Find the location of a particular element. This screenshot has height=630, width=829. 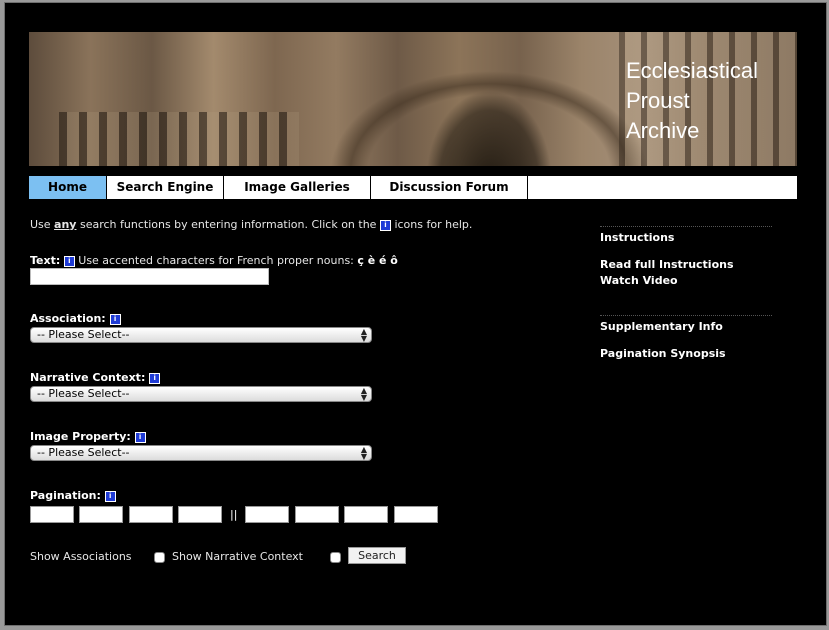

site-title: Ecclesiastical Proust Archive is located at coordinates (711, 101).